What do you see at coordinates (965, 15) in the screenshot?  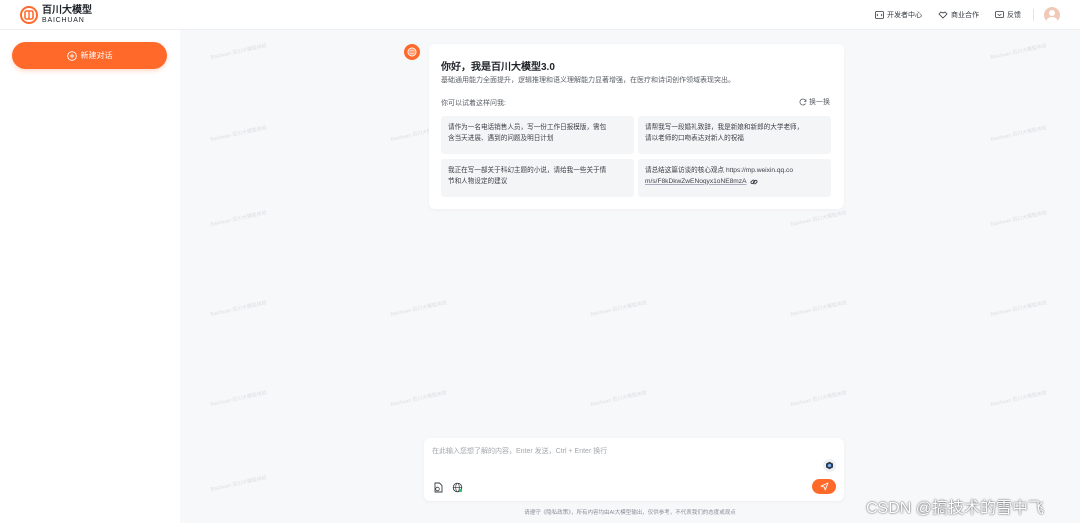 I see `business-cooperation-label: 商业合作` at bounding box center [965, 15].